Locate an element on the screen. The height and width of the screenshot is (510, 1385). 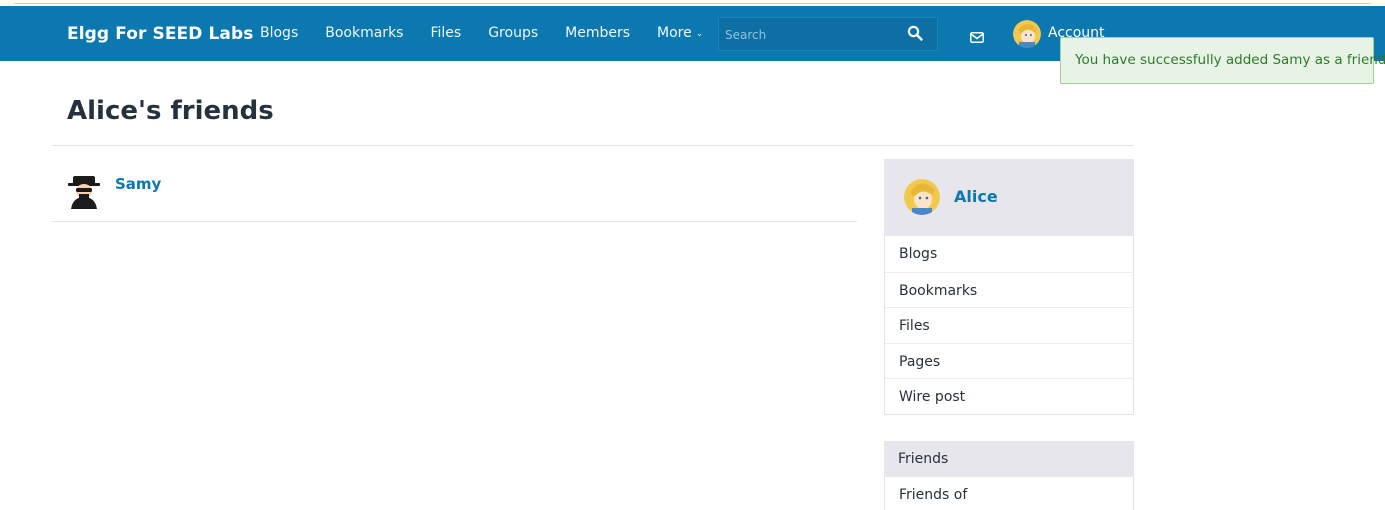
search-input is located at coordinates (810, 35).